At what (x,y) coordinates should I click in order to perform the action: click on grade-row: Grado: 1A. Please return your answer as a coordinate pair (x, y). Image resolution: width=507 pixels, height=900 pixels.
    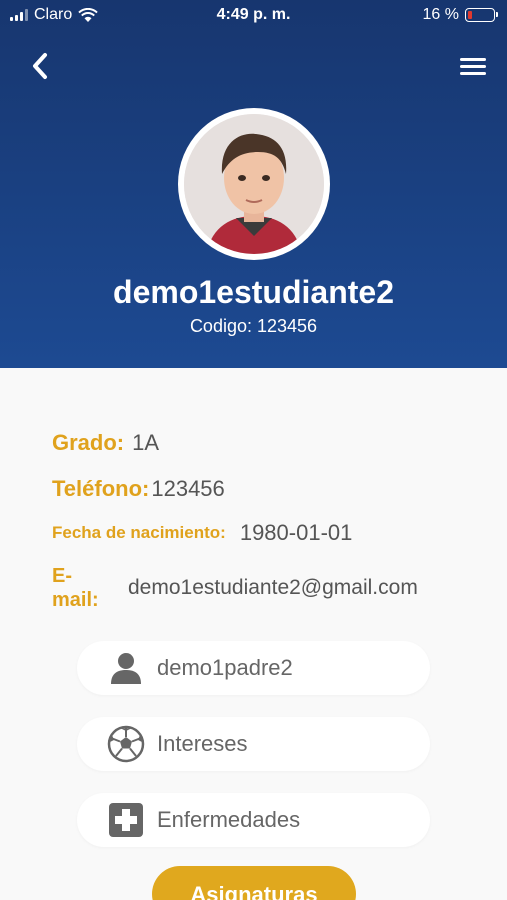
    Looking at the image, I should click on (105, 443).